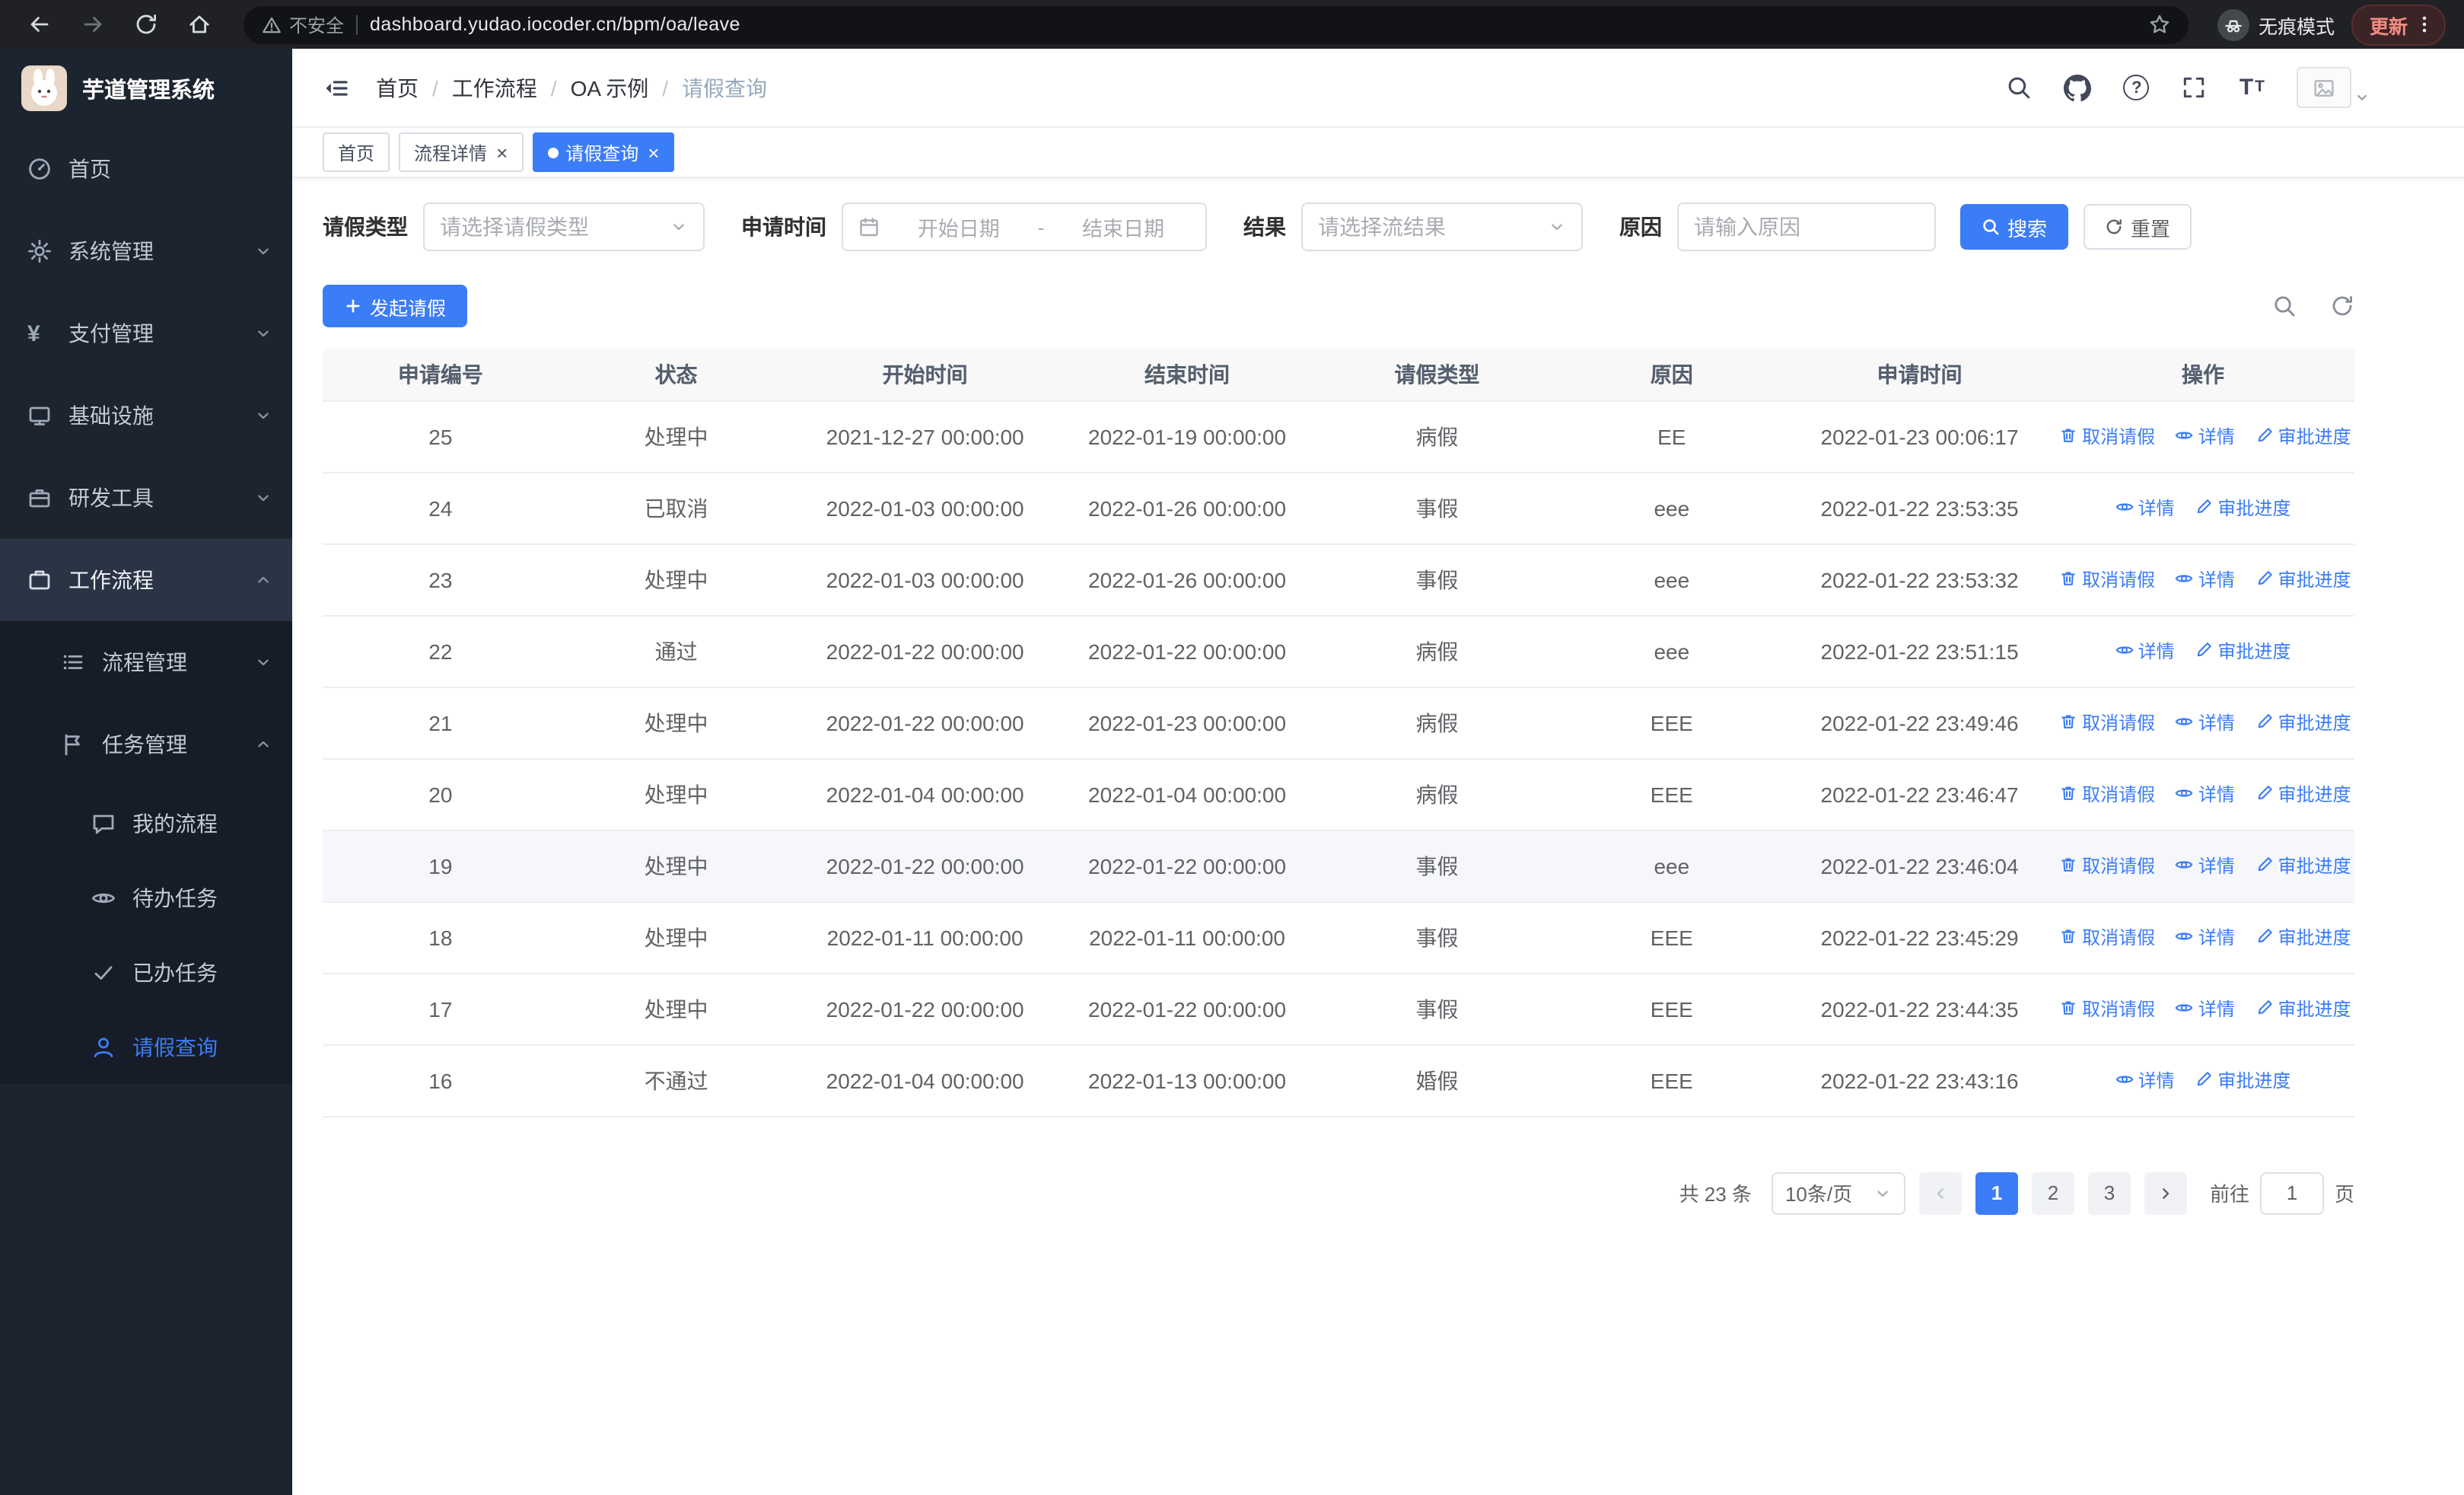 The width and height of the screenshot is (2464, 1495). Describe the element at coordinates (146, 662) in the screenshot. I see `sidebar-item-process-management: 流程管理` at that location.